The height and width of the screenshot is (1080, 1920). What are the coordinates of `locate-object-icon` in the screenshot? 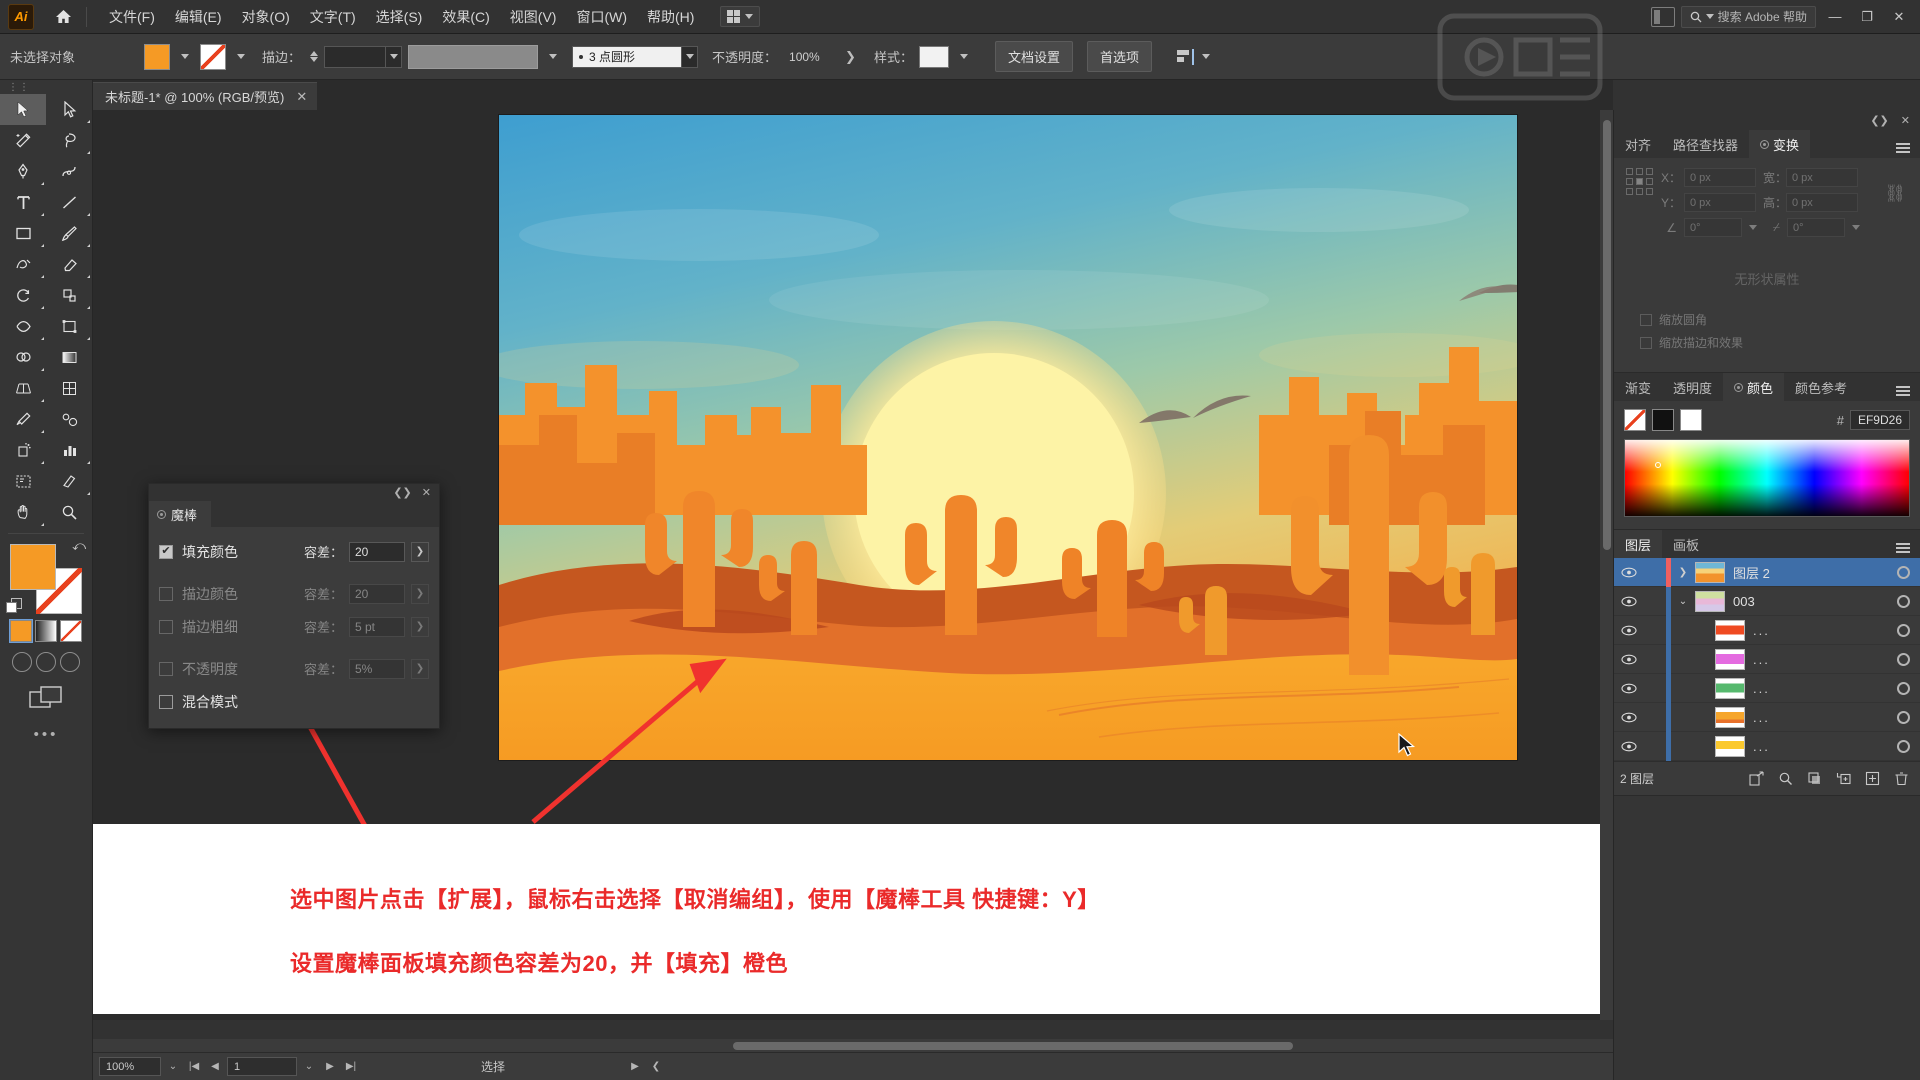 It's located at (1785, 779).